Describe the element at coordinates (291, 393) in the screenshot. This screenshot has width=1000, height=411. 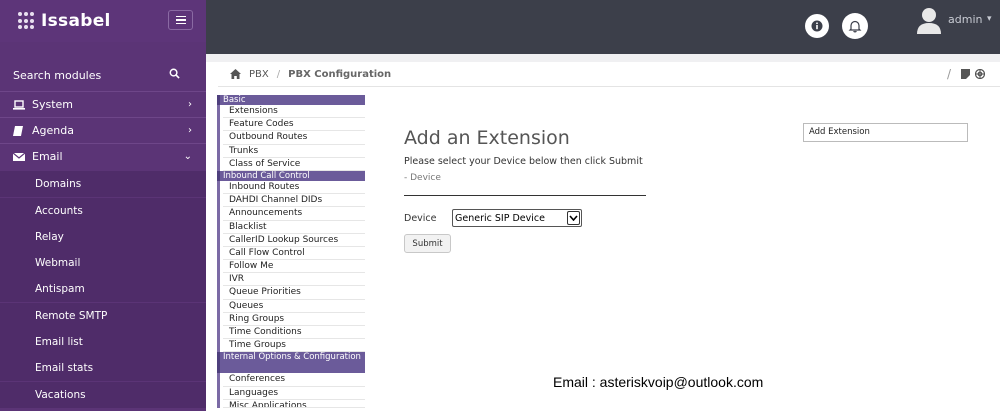
I see `pbx-menu-item: Languages` at that location.